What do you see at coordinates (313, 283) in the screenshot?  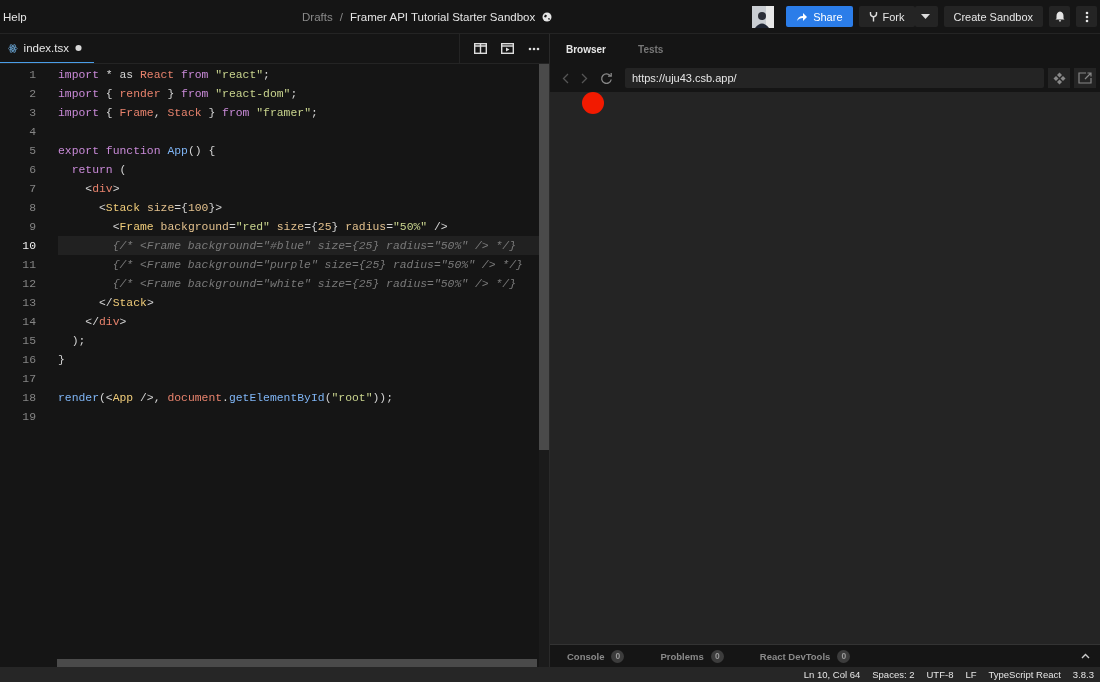 I see `code-line: {/* <Frame background="white" size={25} radius="50%" /> */}` at bounding box center [313, 283].